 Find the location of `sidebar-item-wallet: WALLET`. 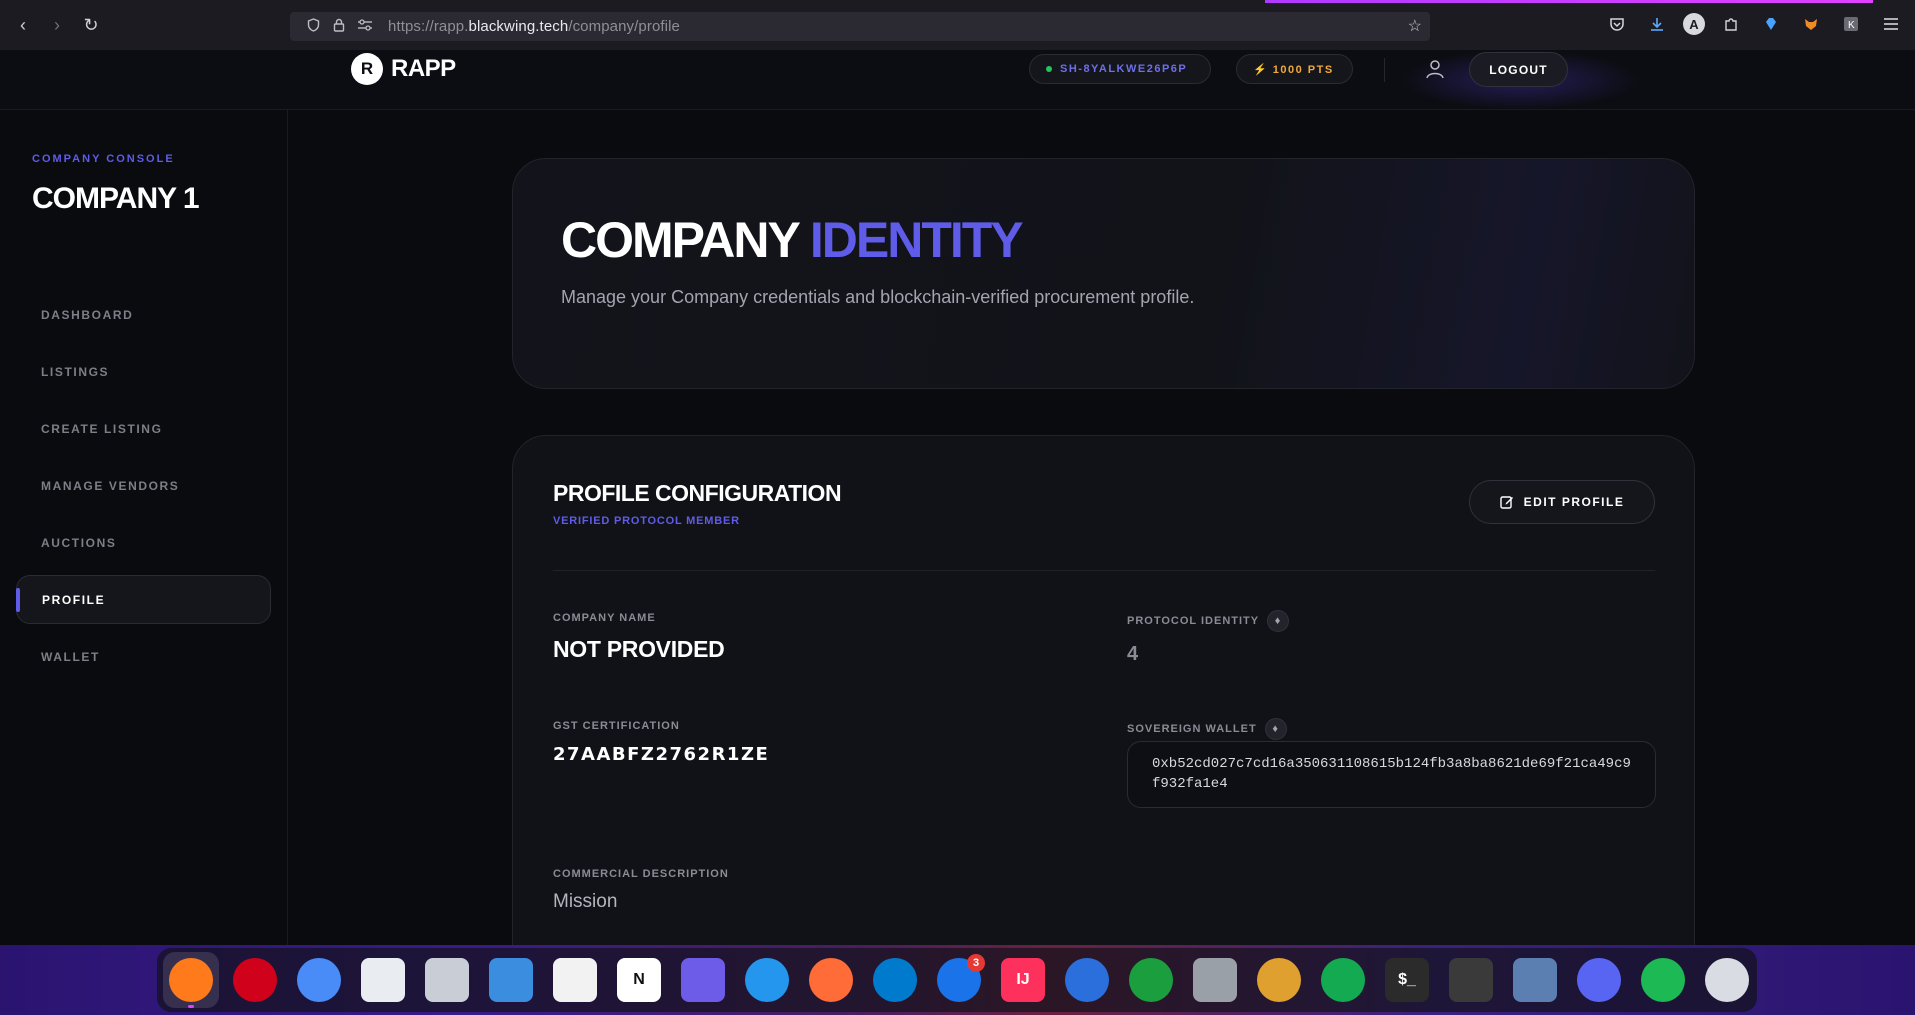

sidebar-item-wallet: WALLET is located at coordinates (143, 656).